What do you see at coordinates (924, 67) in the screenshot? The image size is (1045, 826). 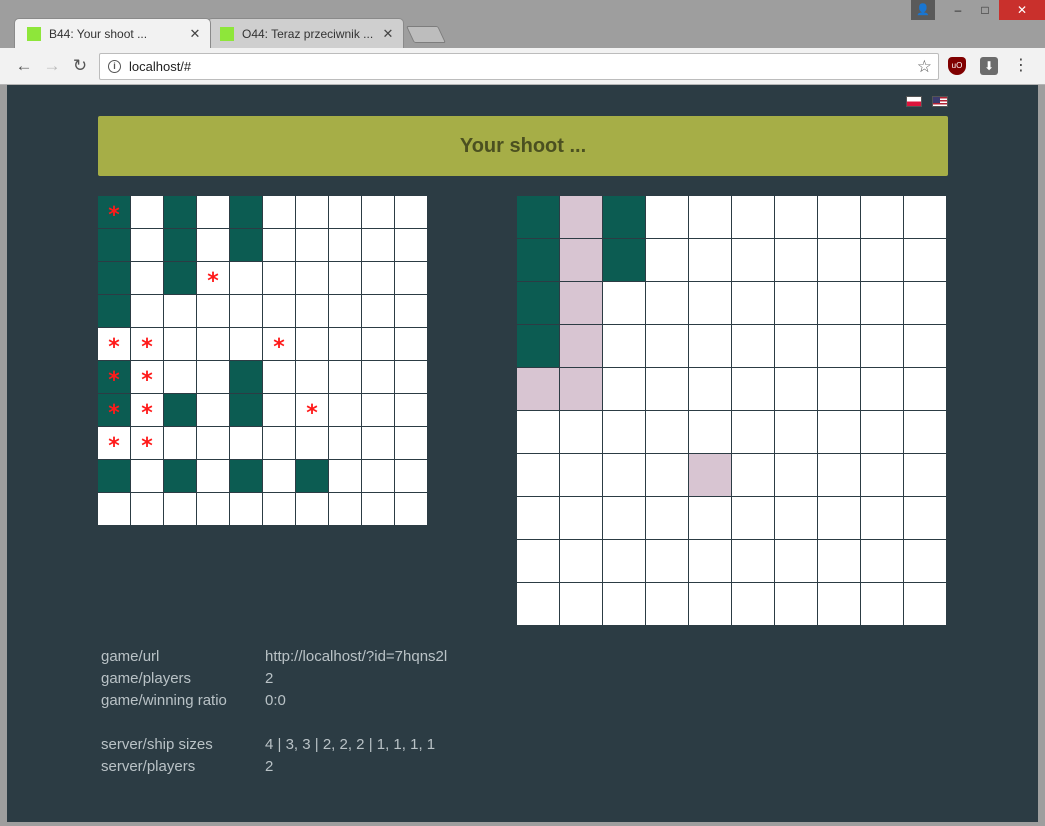 I see `bookmark-star-icon: ☆` at bounding box center [924, 67].